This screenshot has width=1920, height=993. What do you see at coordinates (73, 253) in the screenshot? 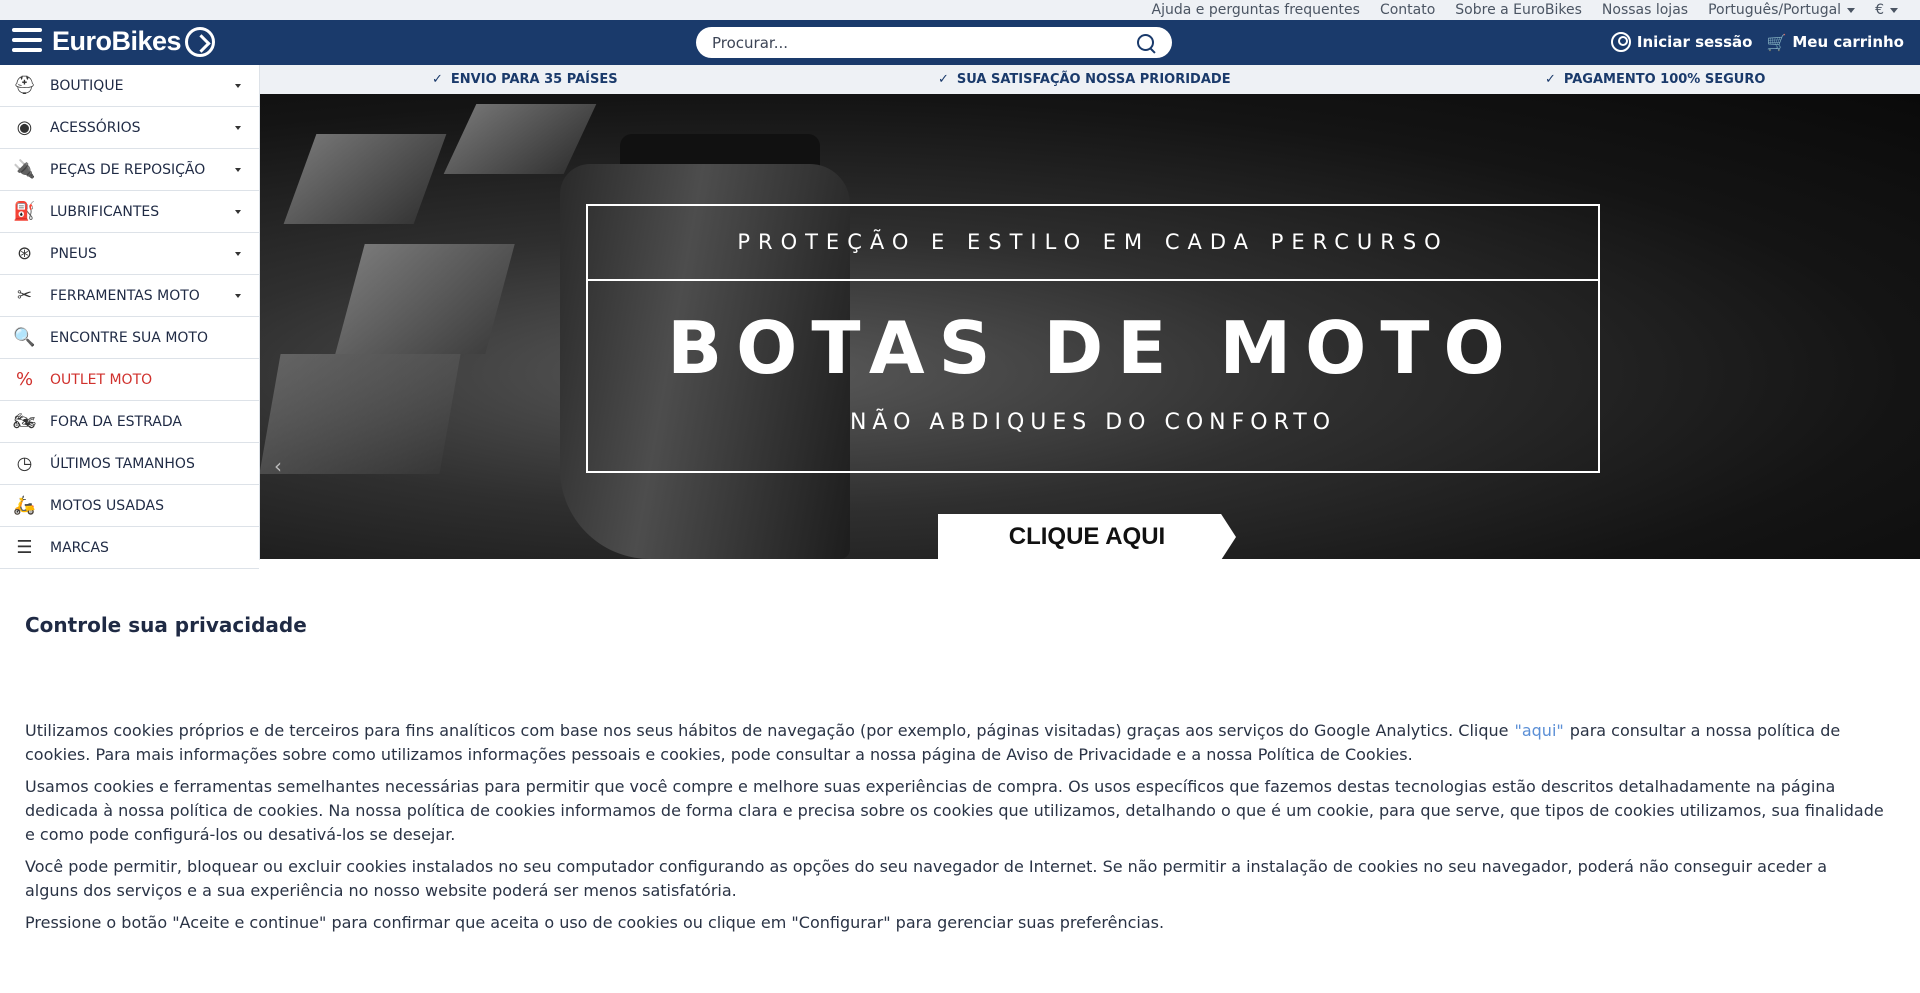
I see `sidebar-item-label: PNEUS` at bounding box center [73, 253].